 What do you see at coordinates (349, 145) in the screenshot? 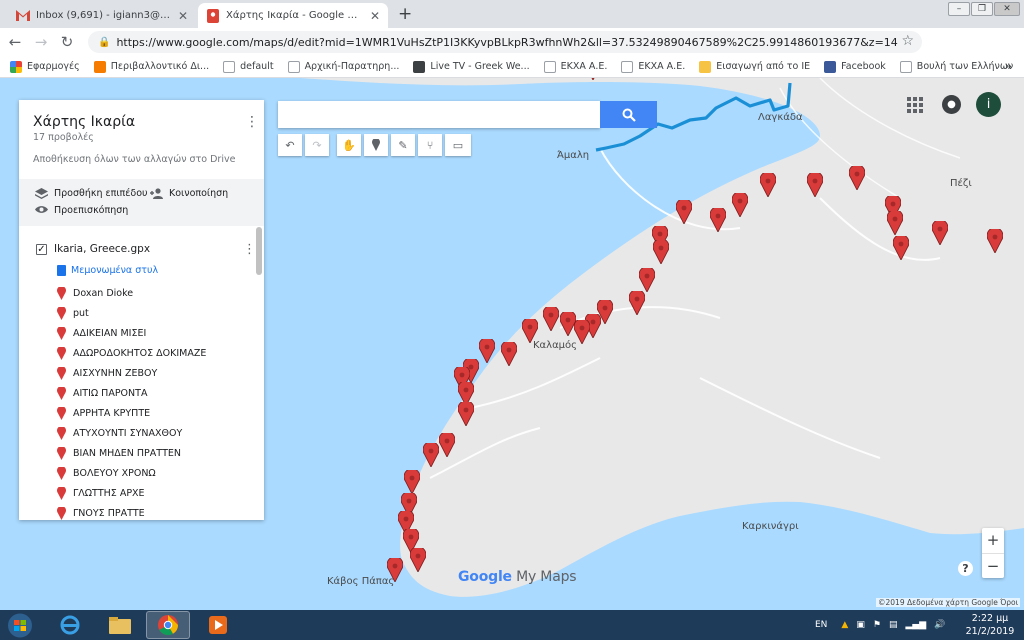
I see `pan-hand-icon: ✋` at bounding box center [349, 145].